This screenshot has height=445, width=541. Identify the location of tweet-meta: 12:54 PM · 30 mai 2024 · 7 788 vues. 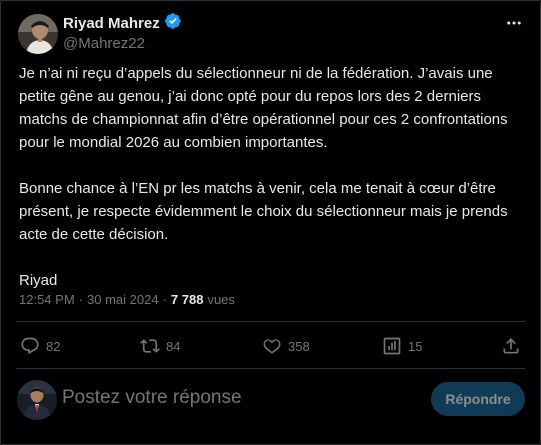
(127, 299).